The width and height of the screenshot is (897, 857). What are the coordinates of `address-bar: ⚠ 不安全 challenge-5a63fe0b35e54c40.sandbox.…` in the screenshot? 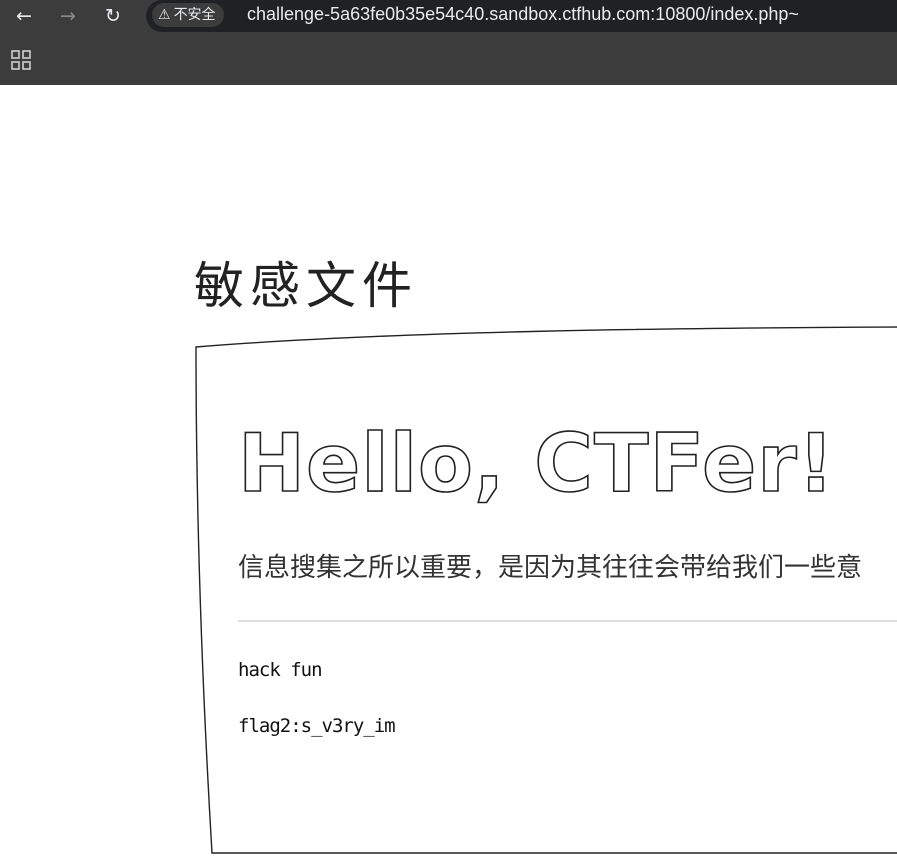 It's located at (521, 16).